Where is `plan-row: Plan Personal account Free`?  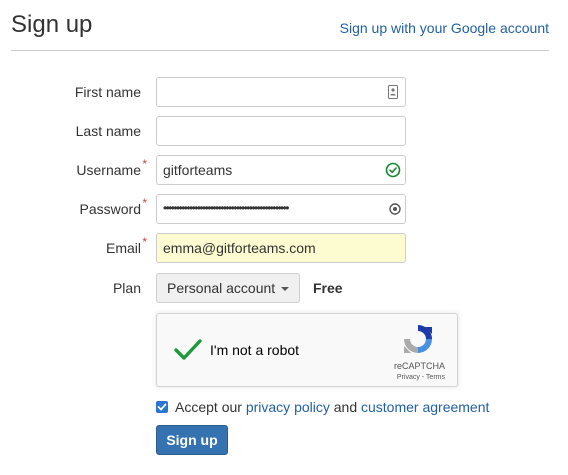 plan-row: Plan Personal account Free is located at coordinates (284, 288).